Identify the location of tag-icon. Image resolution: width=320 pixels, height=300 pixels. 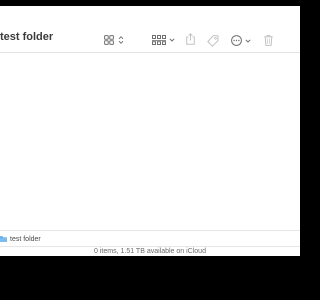
(213, 41).